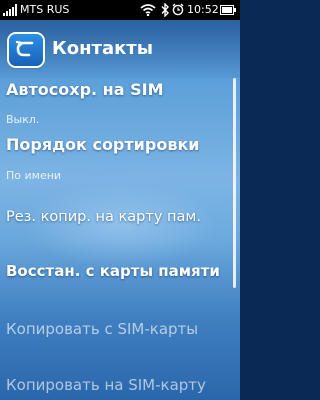 This screenshot has height=400, width=320. What do you see at coordinates (178, 9) in the screenshot?
I see `alarm-icon` at bounding box center [178, 9].